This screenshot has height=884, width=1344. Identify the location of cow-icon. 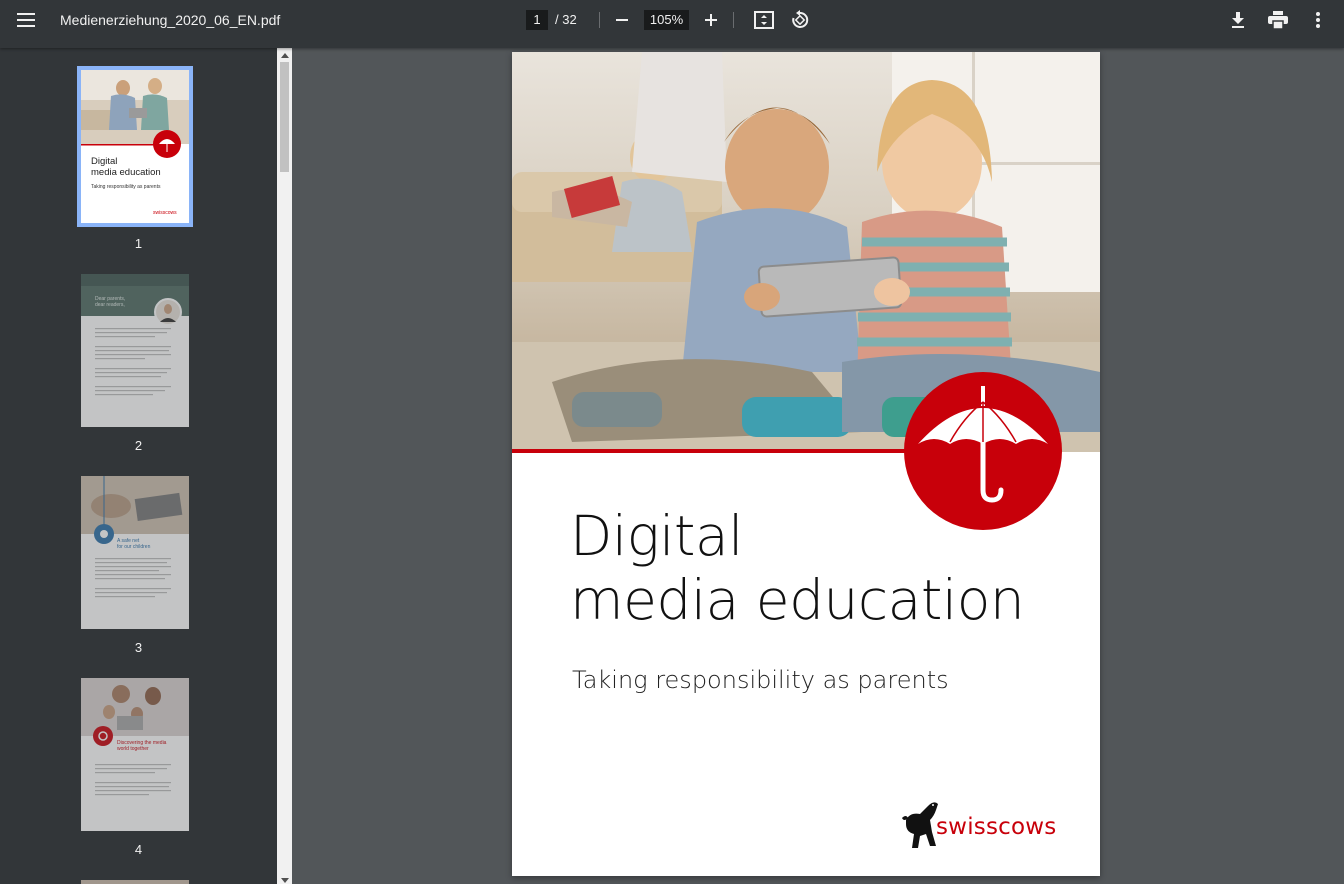
(920, 825).